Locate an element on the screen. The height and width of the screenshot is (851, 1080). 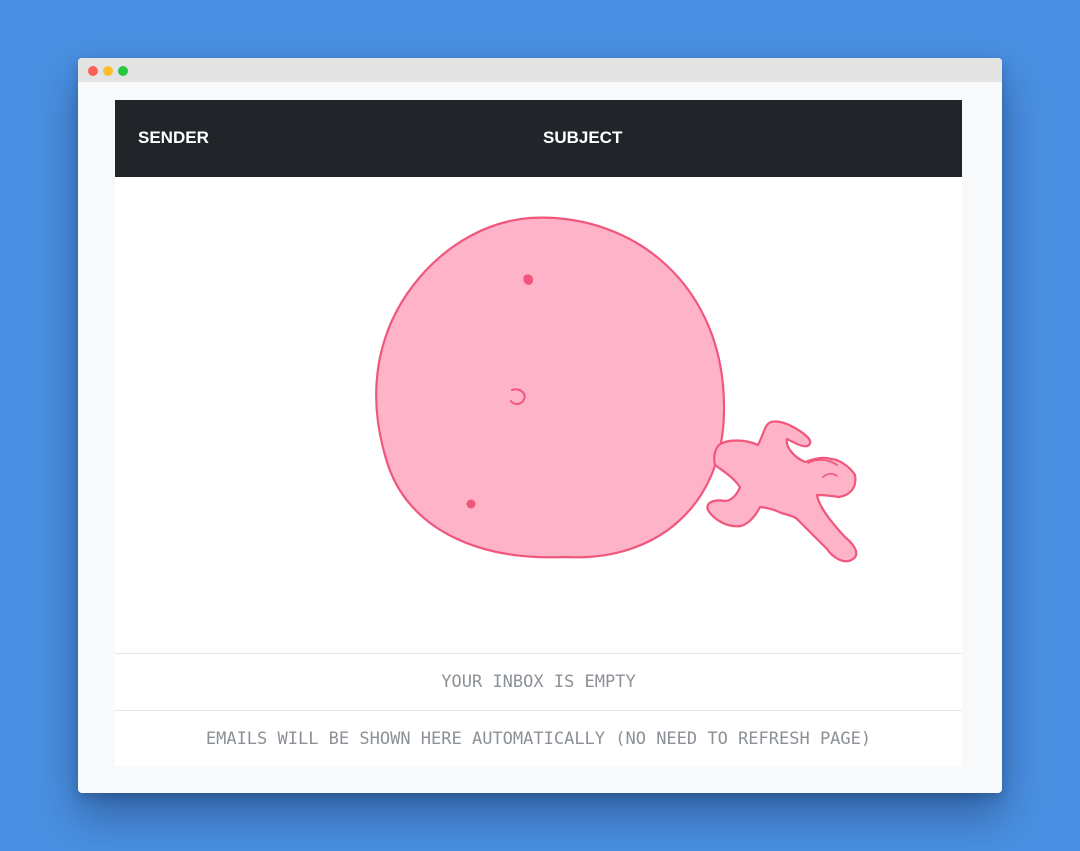
maximize-window-dot is located at coordinates (123, 71).